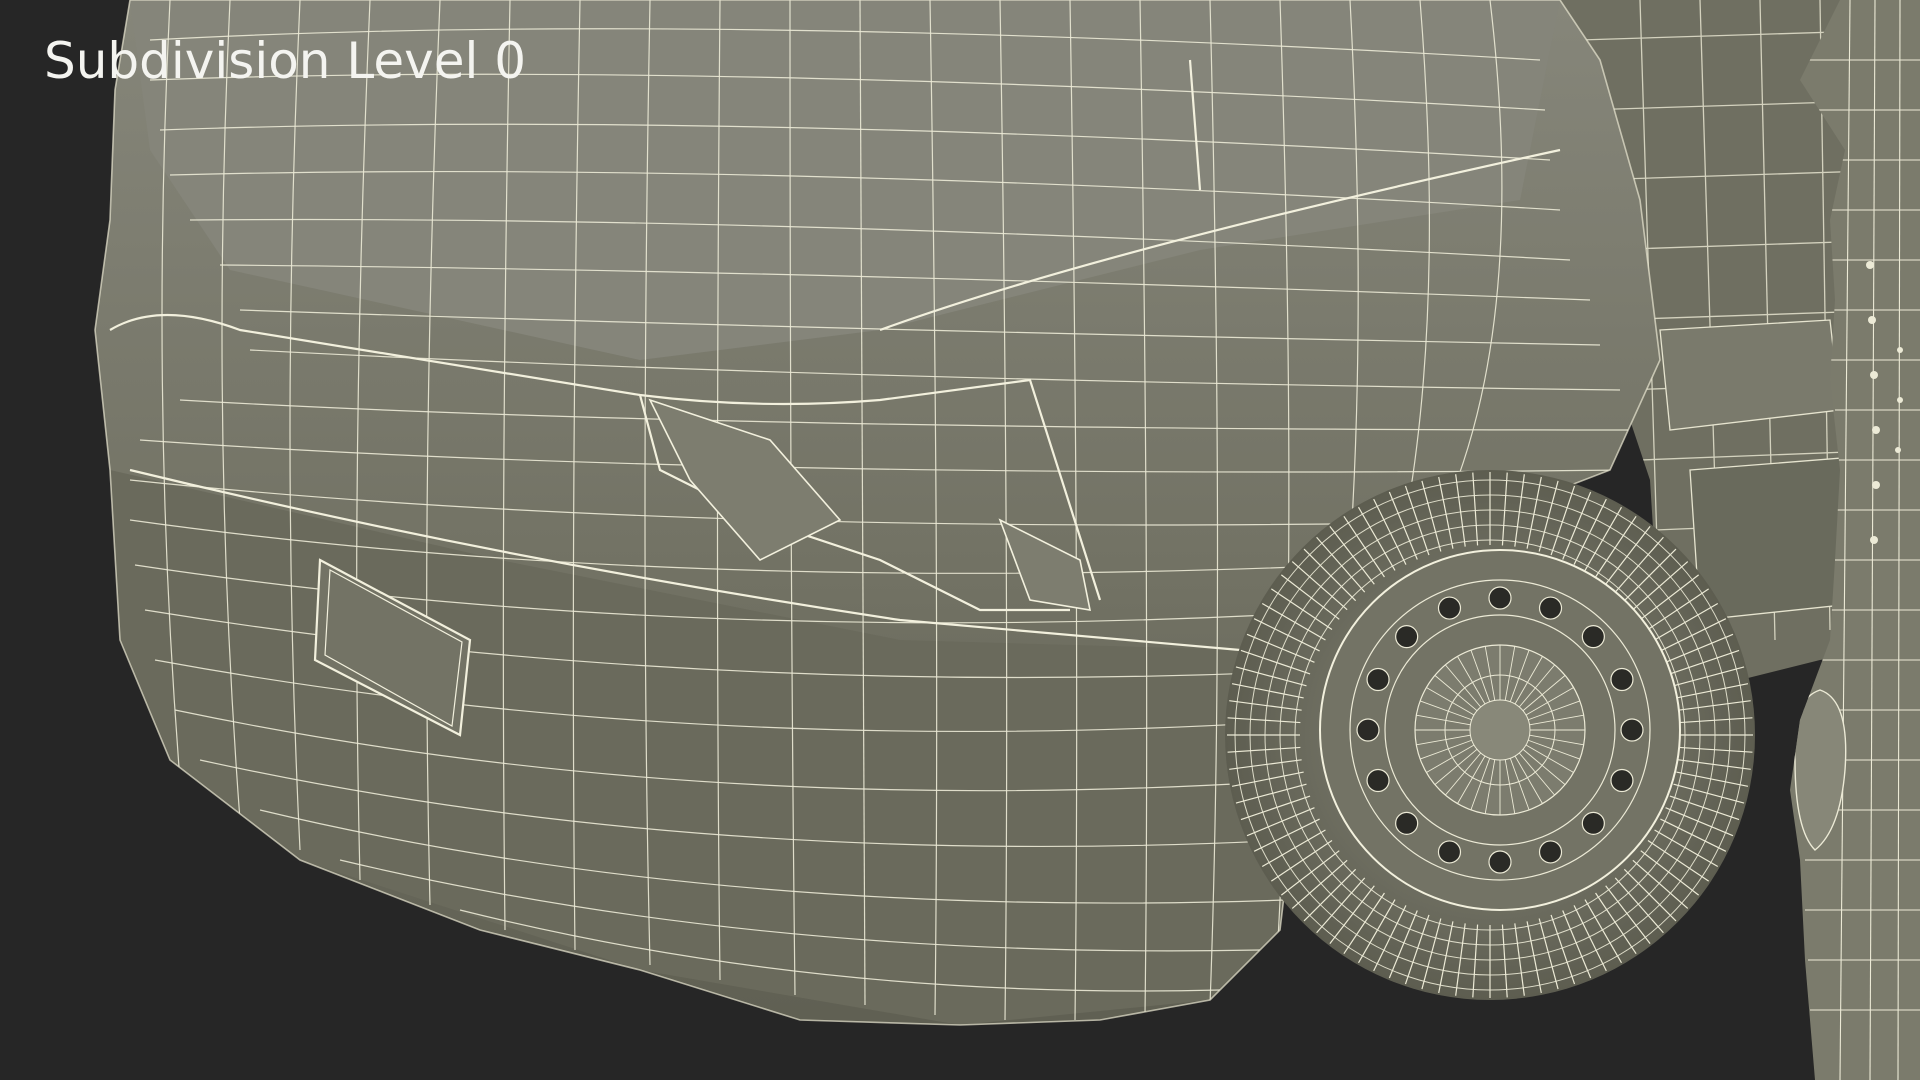  I want to click on rear-wheel, so click(1490, 735).